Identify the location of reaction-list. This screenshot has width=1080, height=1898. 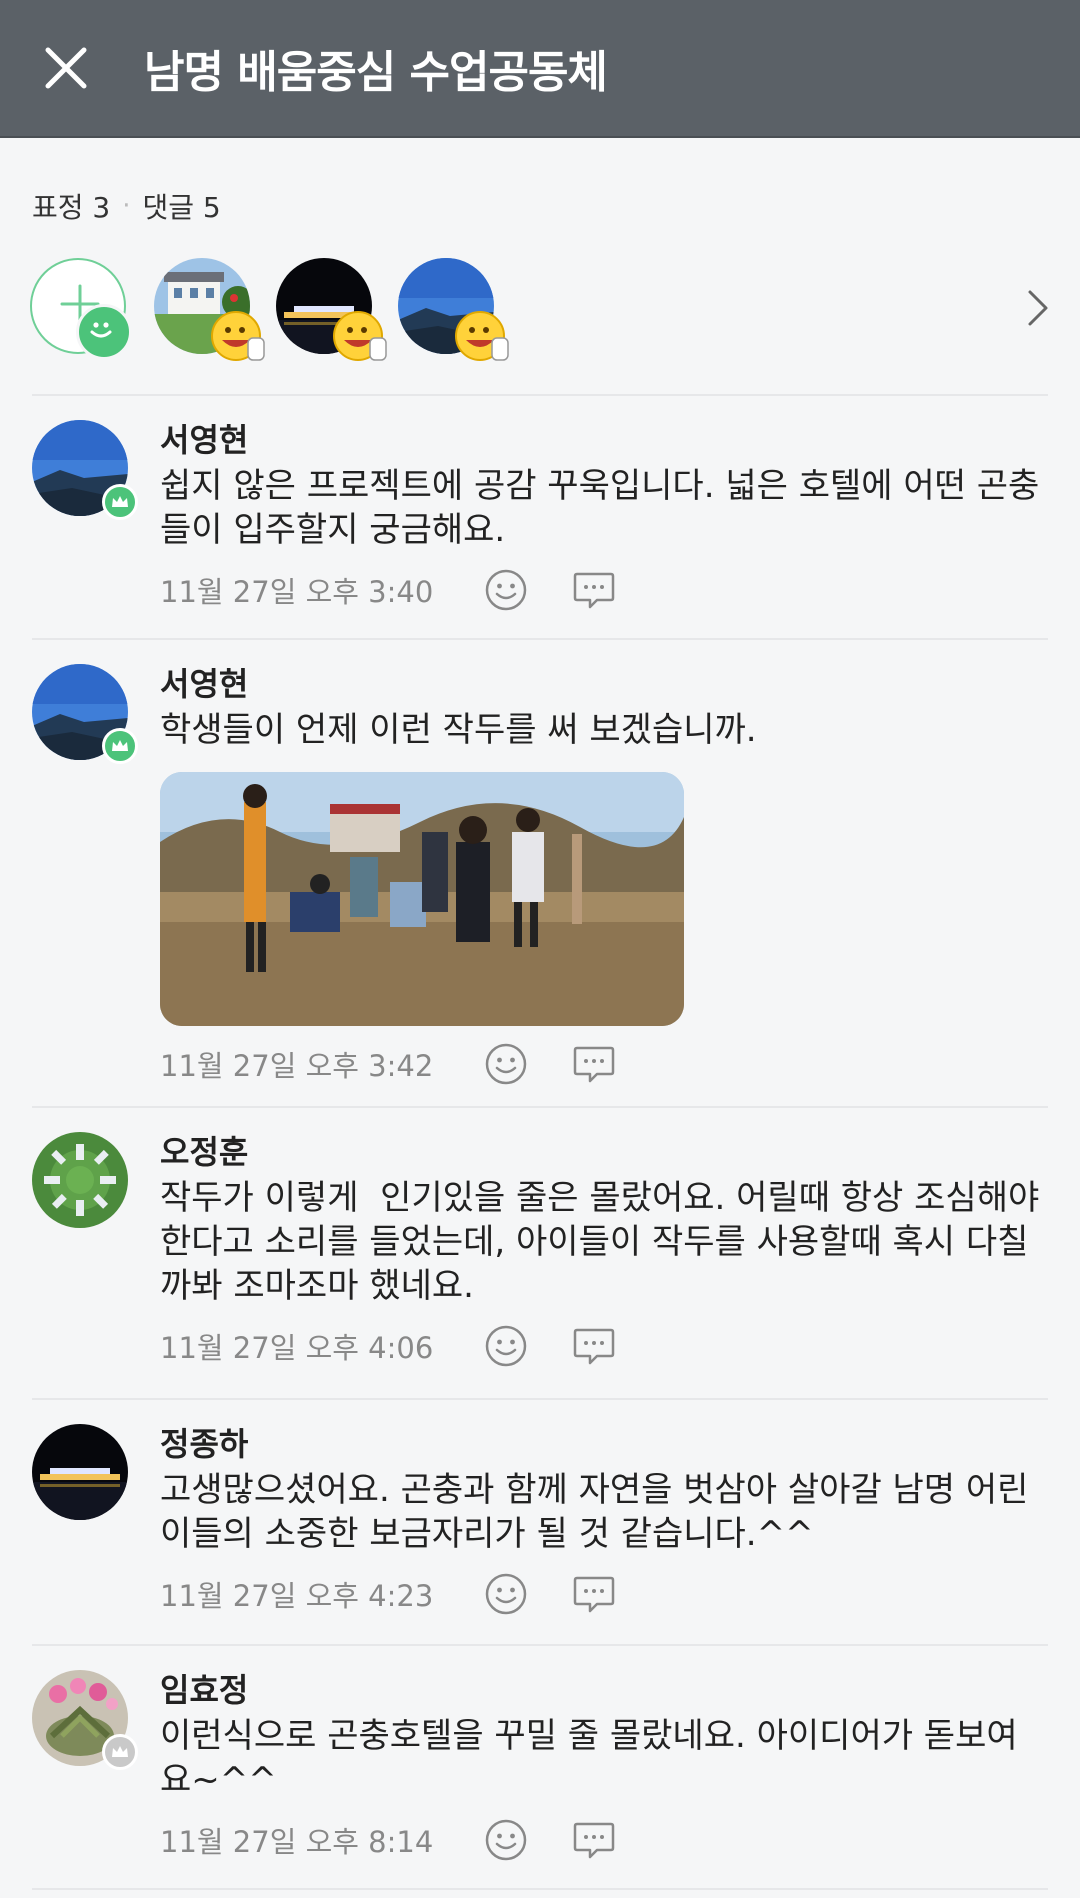
(555, 313).